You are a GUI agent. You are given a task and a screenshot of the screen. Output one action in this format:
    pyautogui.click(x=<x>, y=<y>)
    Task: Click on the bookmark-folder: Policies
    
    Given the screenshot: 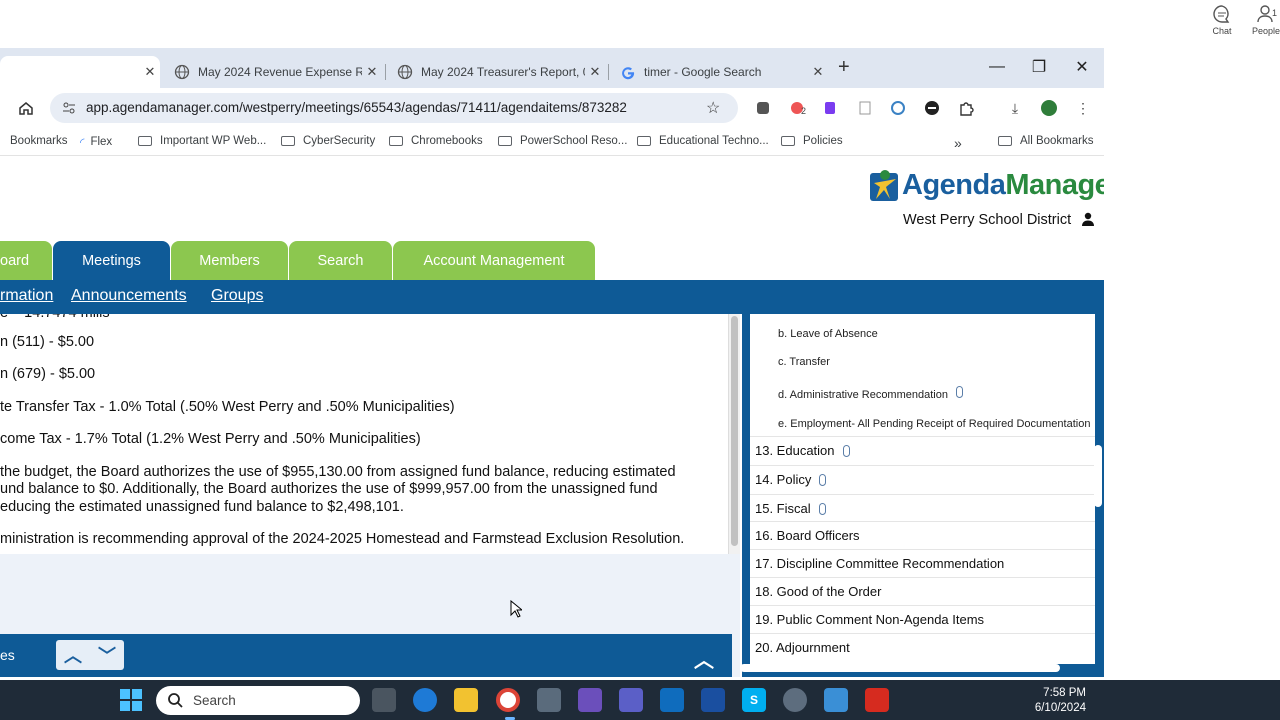 What is the action you would take?
    pyautogui.click(x=812, y=141)
    